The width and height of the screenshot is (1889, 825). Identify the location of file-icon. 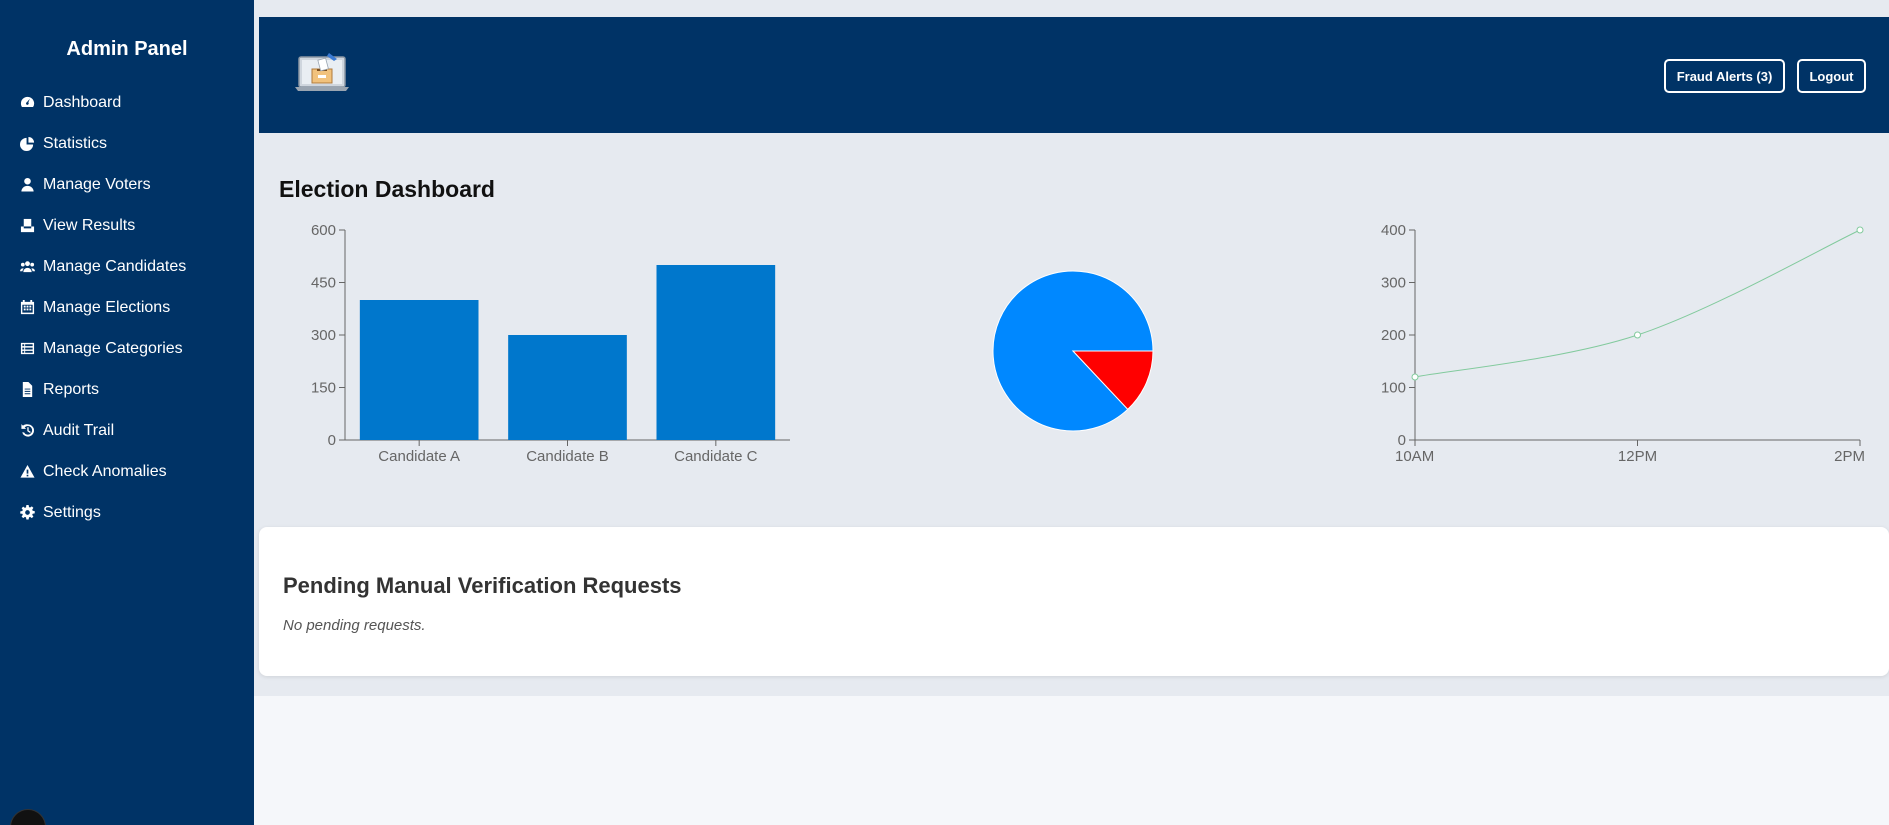
(27, 390).